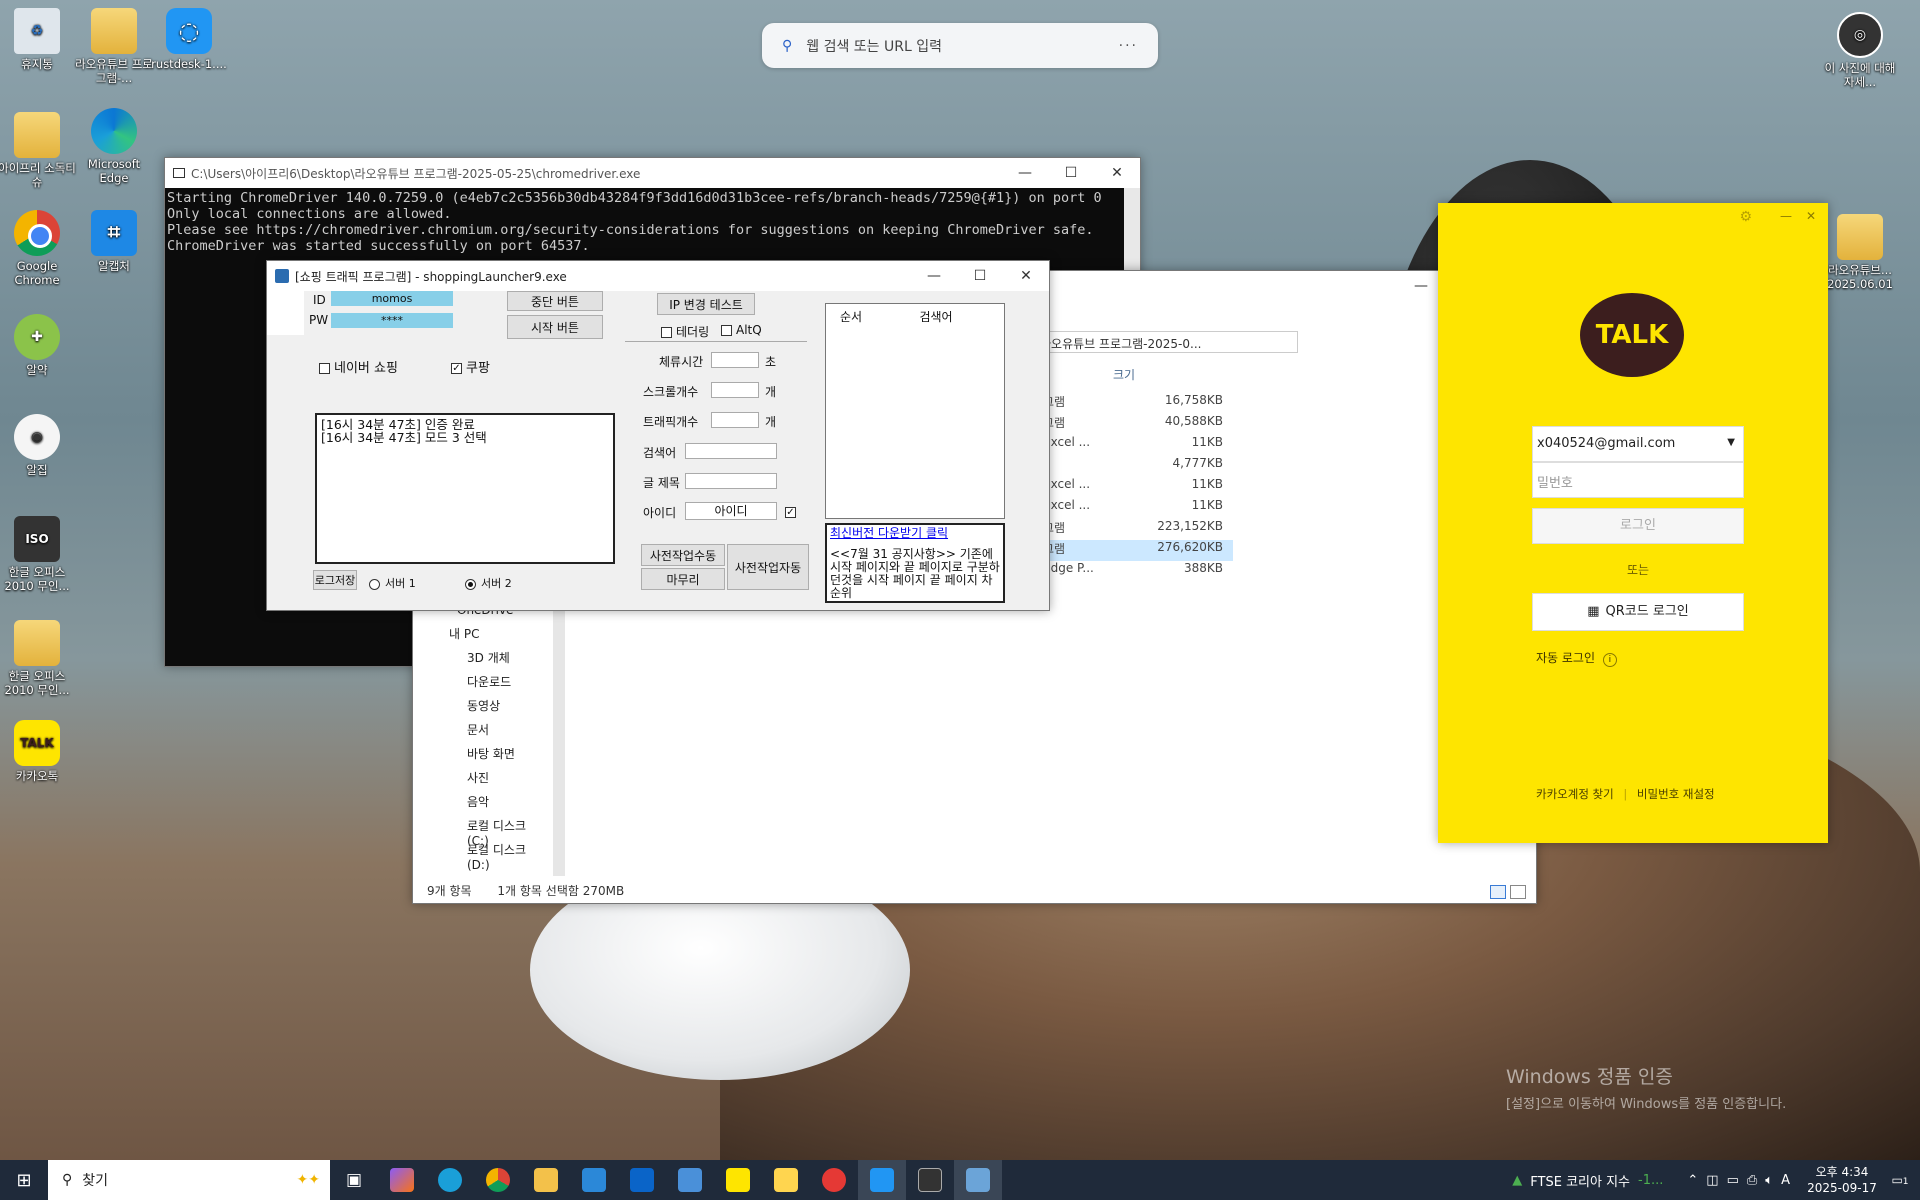 This screenshot has height=1200, width=1920. I want to click on file-row: Edge P... 388KB, so click(1138, 571).